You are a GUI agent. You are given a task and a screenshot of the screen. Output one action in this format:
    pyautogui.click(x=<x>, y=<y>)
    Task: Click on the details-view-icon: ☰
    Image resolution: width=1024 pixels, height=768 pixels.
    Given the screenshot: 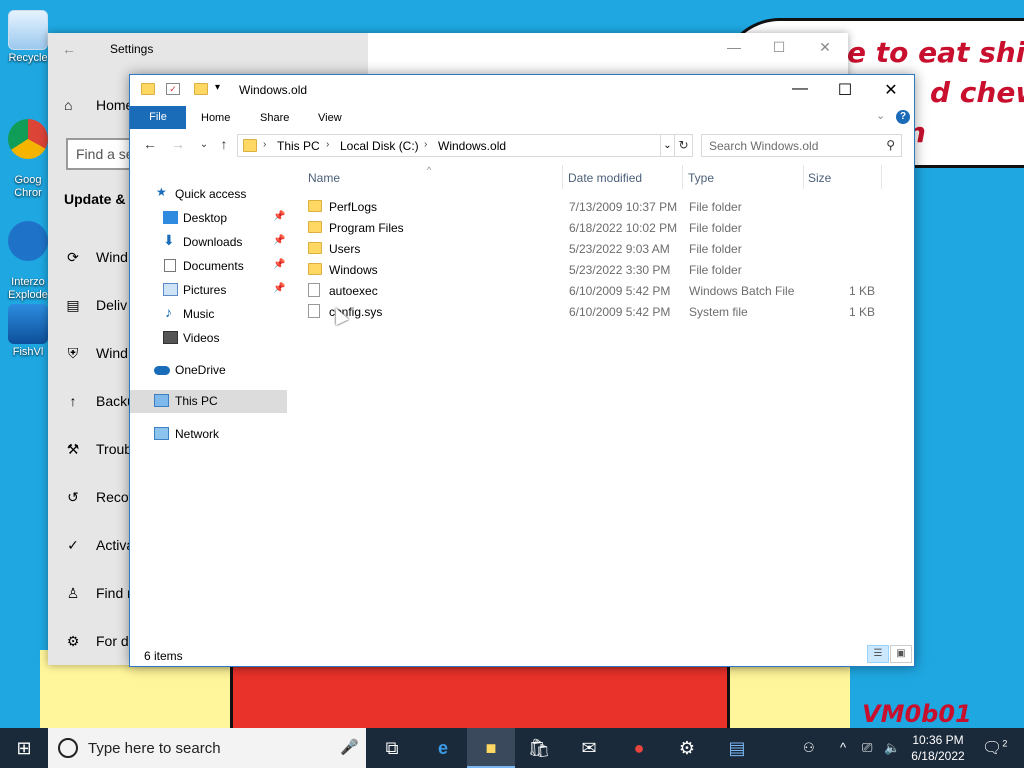 What is the action you would take?
    pyautogui.click(x=878, y=654)
    